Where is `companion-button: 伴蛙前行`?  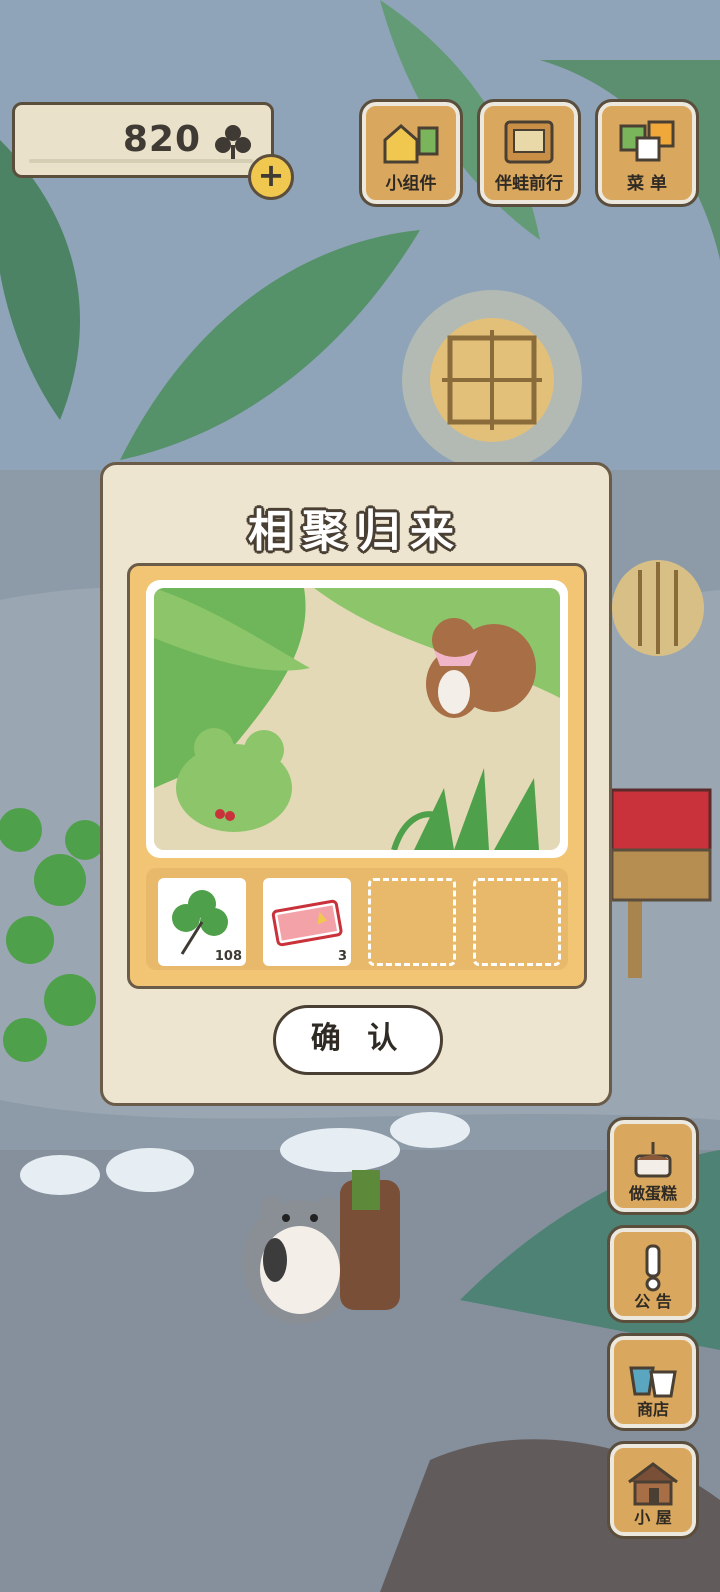
companion-button: 伴蛙前行 is located at coordinates (529, 153).